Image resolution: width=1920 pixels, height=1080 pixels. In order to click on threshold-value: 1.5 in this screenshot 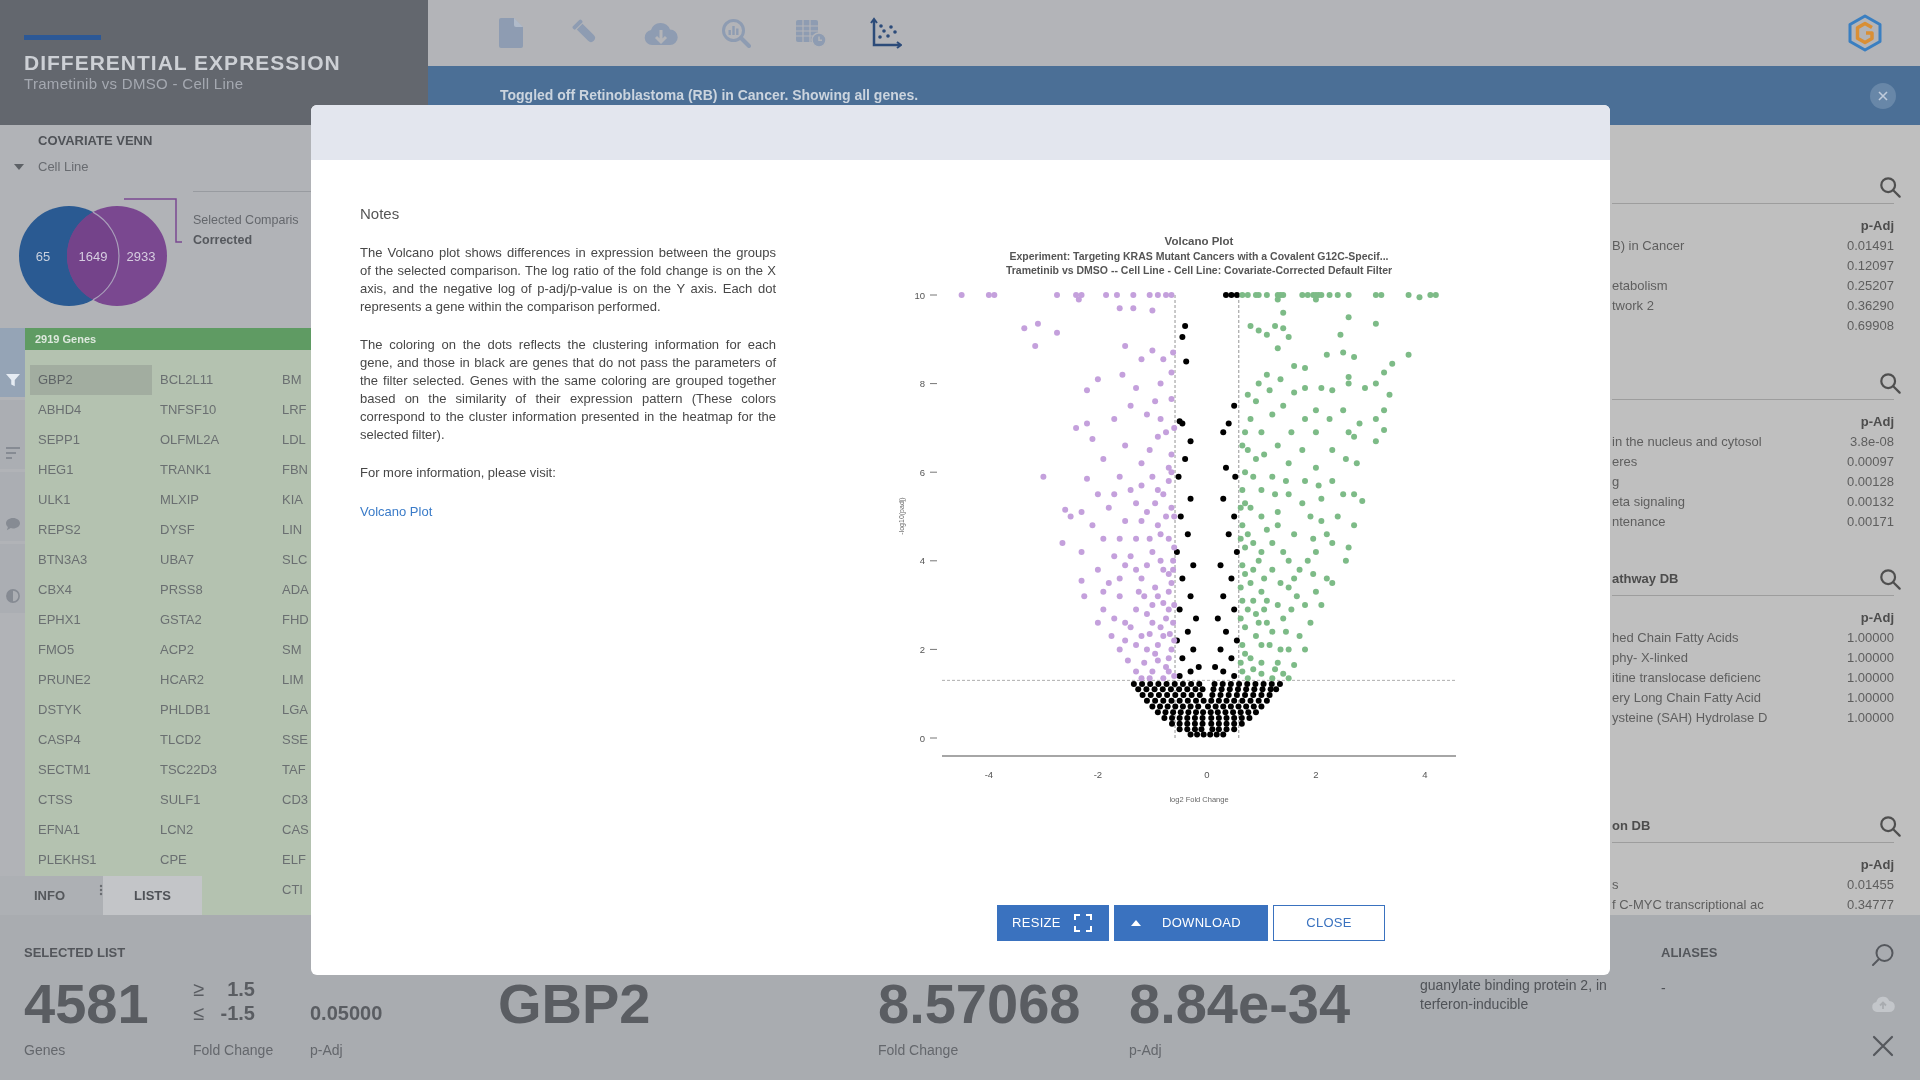, I will do `click(241, 989)`.